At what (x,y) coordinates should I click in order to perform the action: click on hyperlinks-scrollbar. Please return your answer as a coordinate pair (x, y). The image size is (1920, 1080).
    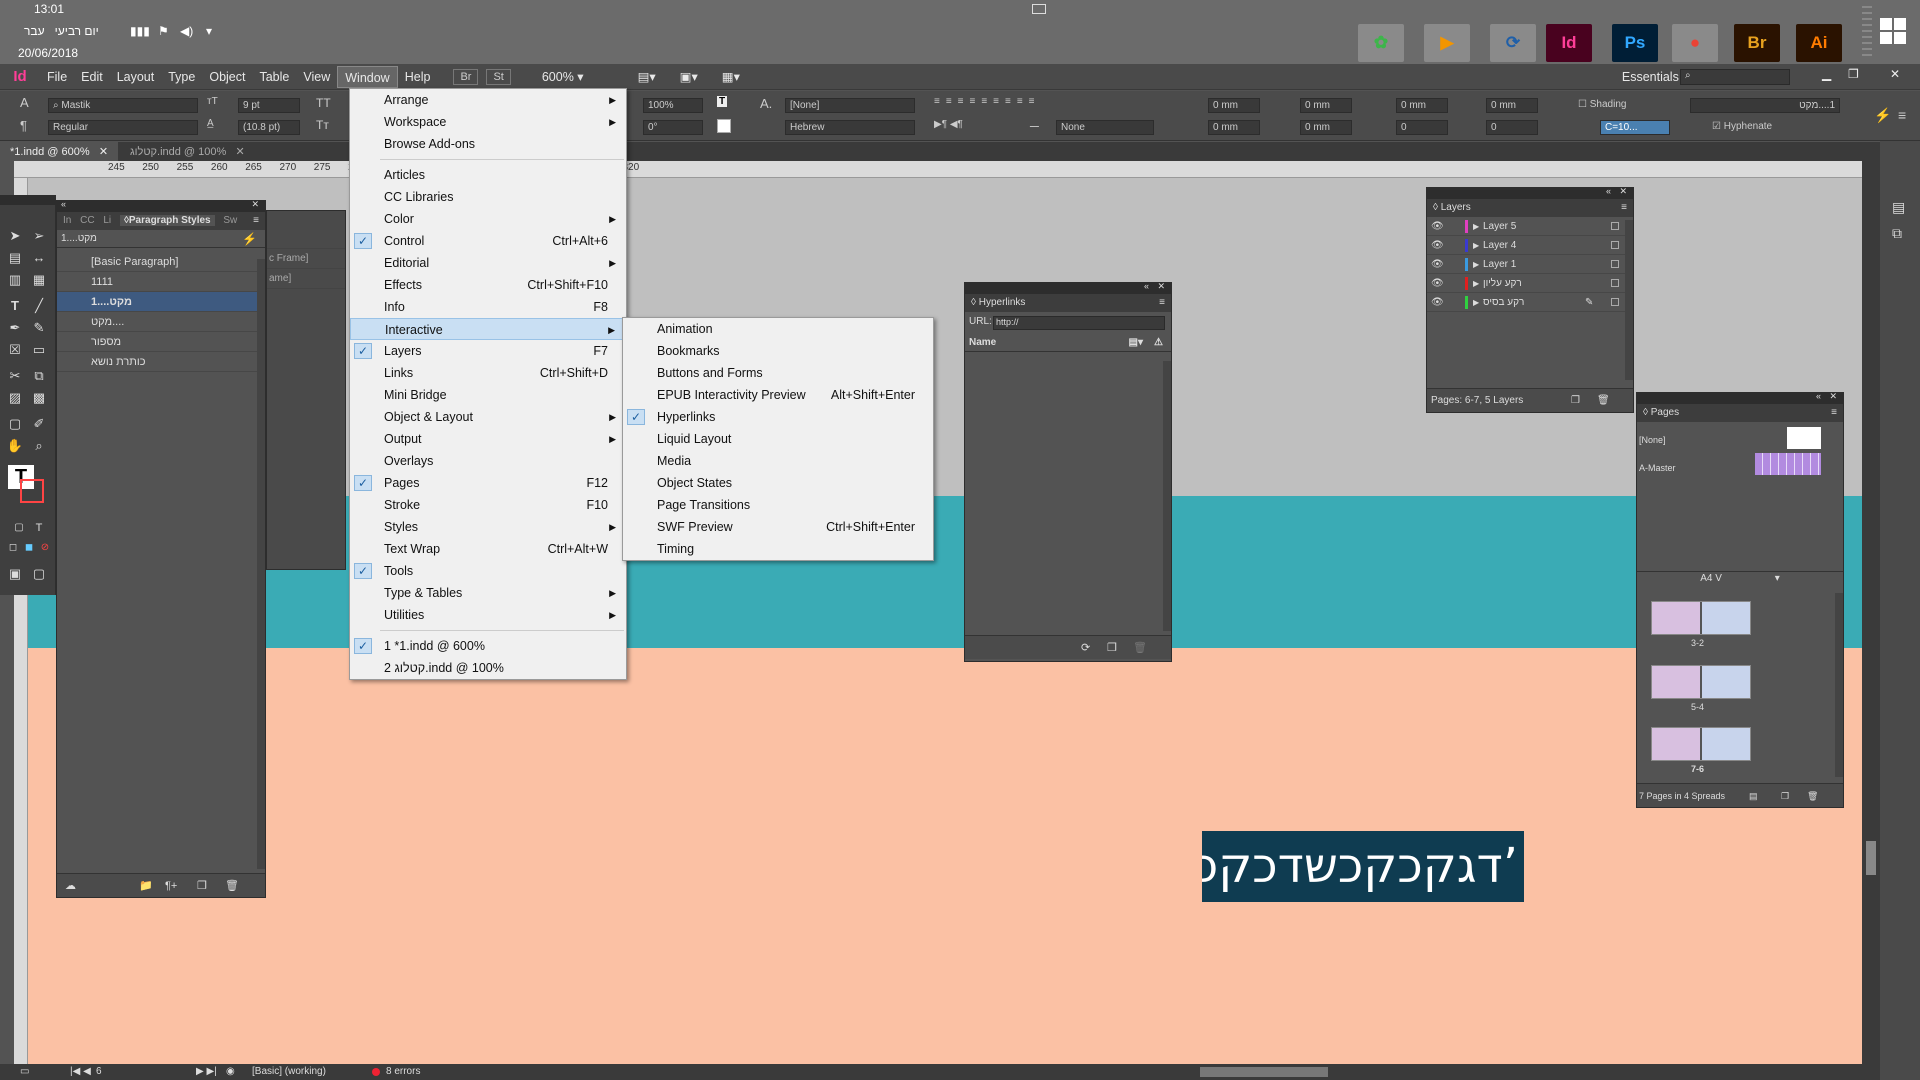
    Looking at the image, I should click on (1167, 496).